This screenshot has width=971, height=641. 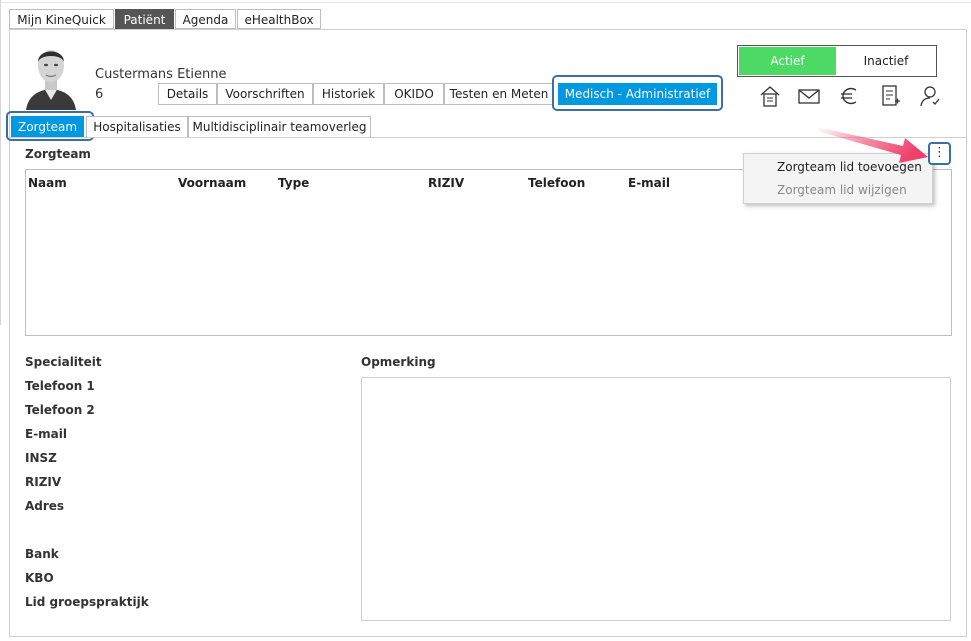 I want to click on label-riziv: RIZIV, so click(x=43, y=482).